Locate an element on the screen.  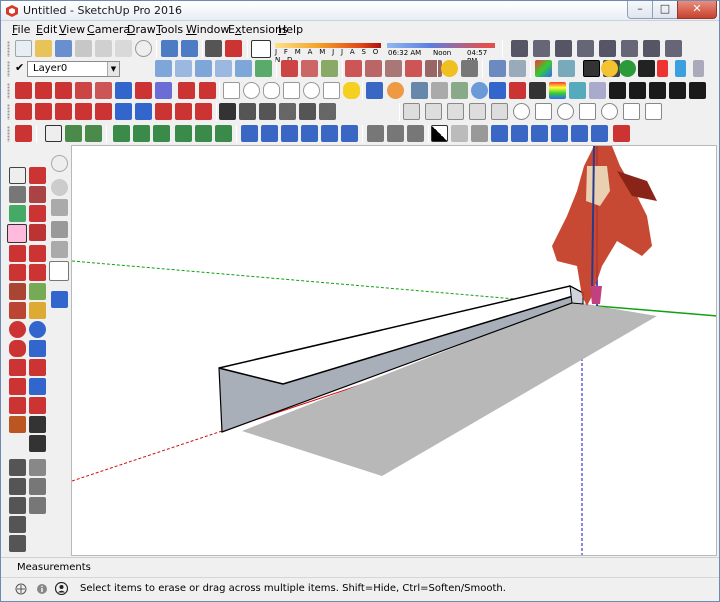
measurements-input is located at coordinates (403, 568).